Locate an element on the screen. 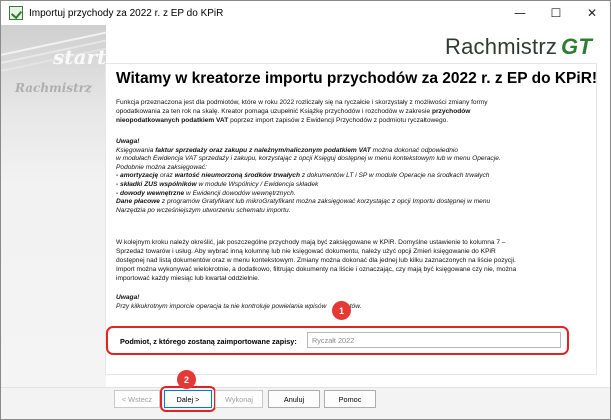 The width and height of the screenshot is (611, 420). source-entity-input is located at coordinates (434, 340).